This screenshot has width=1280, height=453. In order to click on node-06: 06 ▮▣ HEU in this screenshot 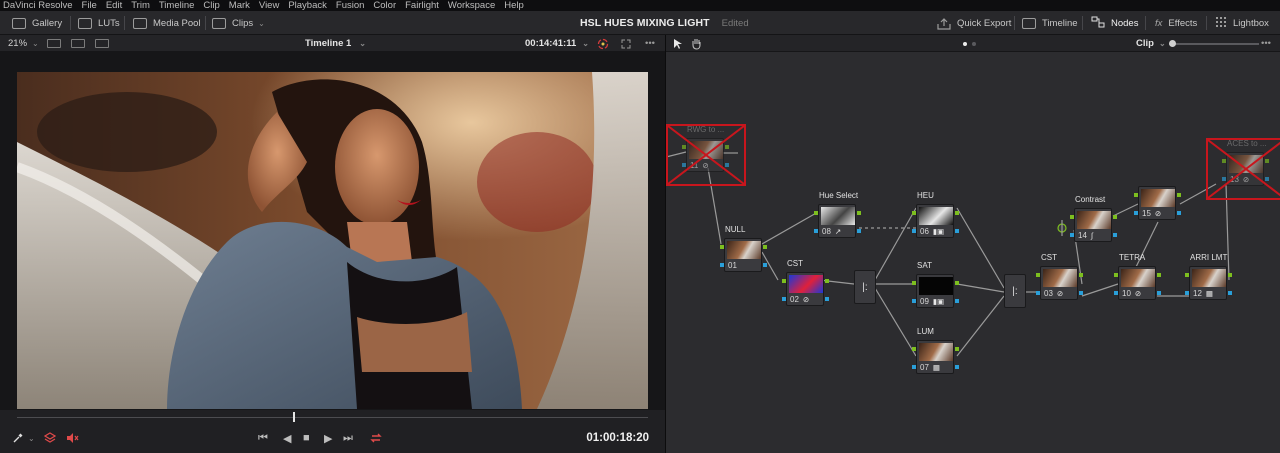, I will do `click(935, 214)`.